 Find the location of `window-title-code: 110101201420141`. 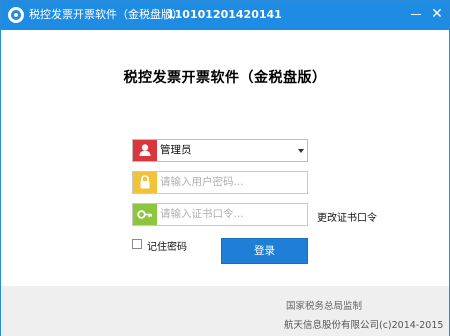

window-title-code: 110101201420141 is located at coordinates (224, 14).